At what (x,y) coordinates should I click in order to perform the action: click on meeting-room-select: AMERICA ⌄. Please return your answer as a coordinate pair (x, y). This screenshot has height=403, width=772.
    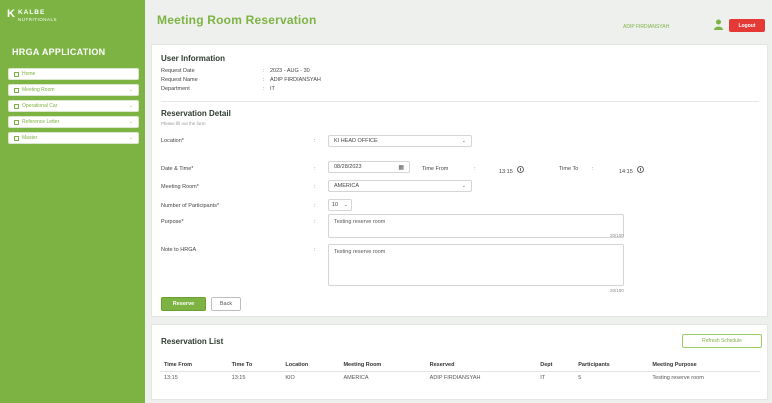
    Looking at the image, I should click on (400, 186).